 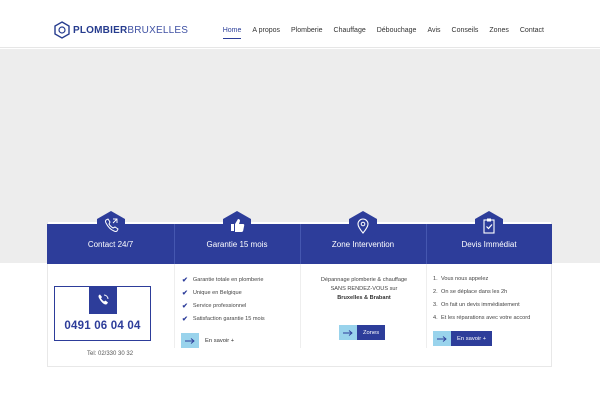 What do you see at coordinates (62, 30) in the screenshot?
I see `logo-hexagon-icon` at bounding box center [62, 30].